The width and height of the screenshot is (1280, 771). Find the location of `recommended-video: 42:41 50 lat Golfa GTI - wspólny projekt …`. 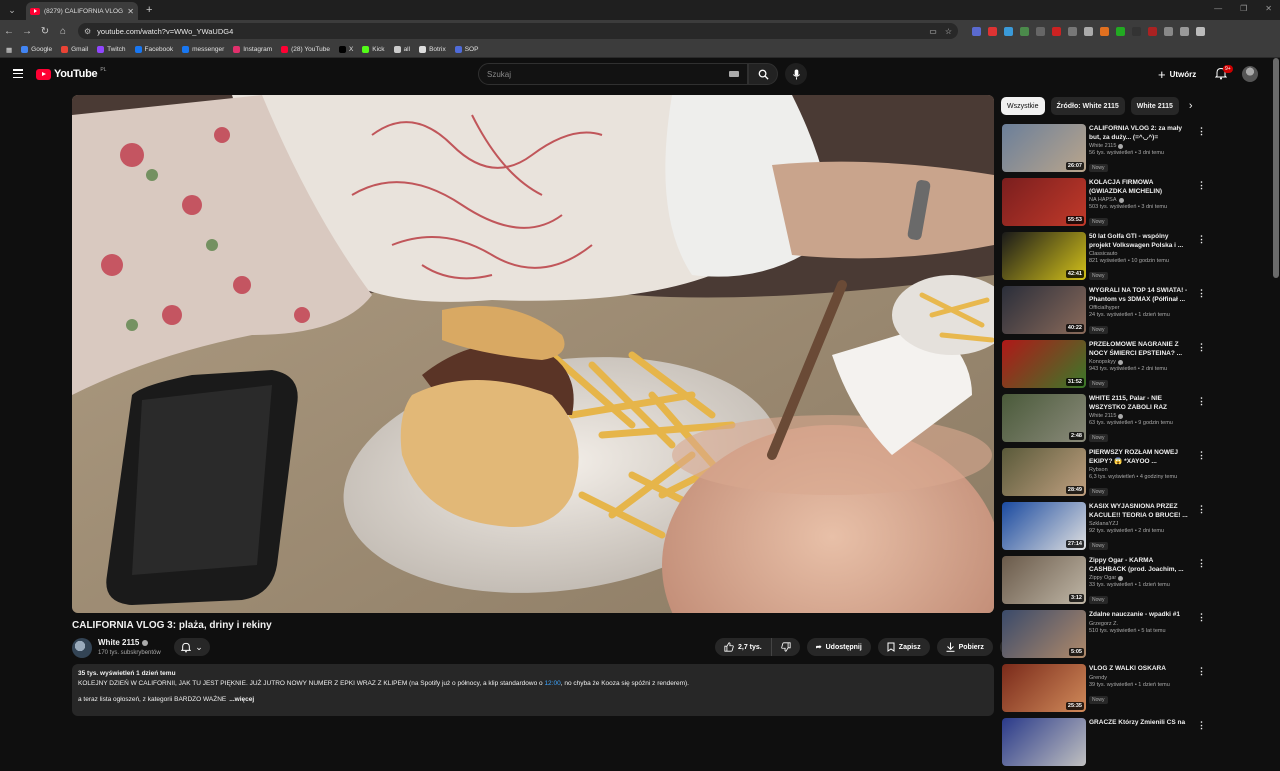

recommended-video: 42:41 50 lat Golfa GTI - wspólny projekt … is located at coordinates (1106, 258).